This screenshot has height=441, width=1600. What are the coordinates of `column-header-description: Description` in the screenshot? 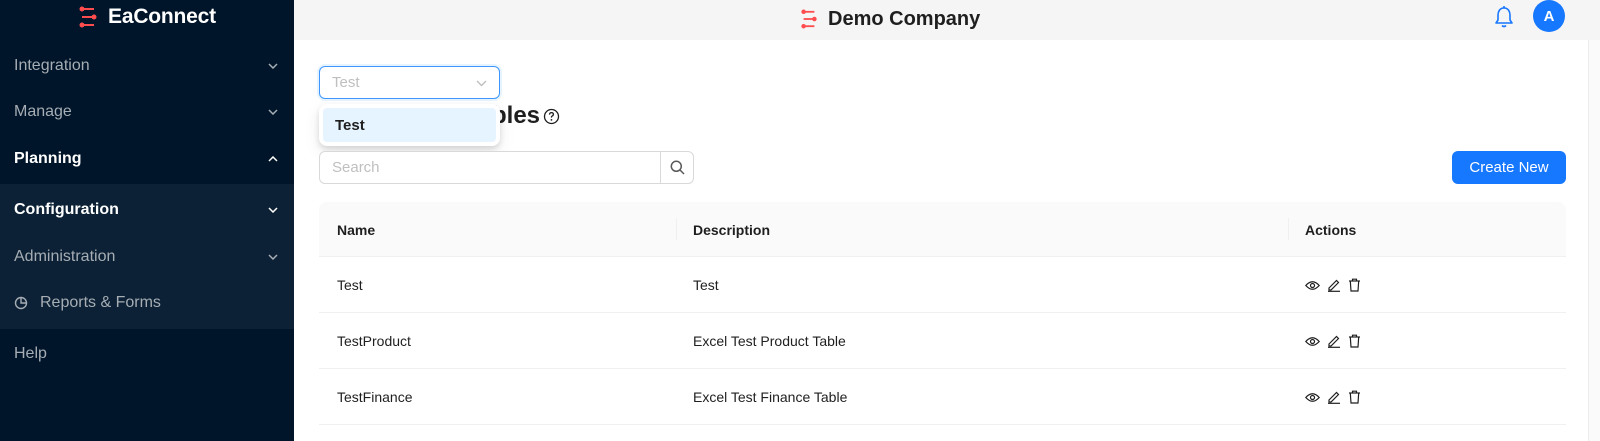 It's located at (732, 229).